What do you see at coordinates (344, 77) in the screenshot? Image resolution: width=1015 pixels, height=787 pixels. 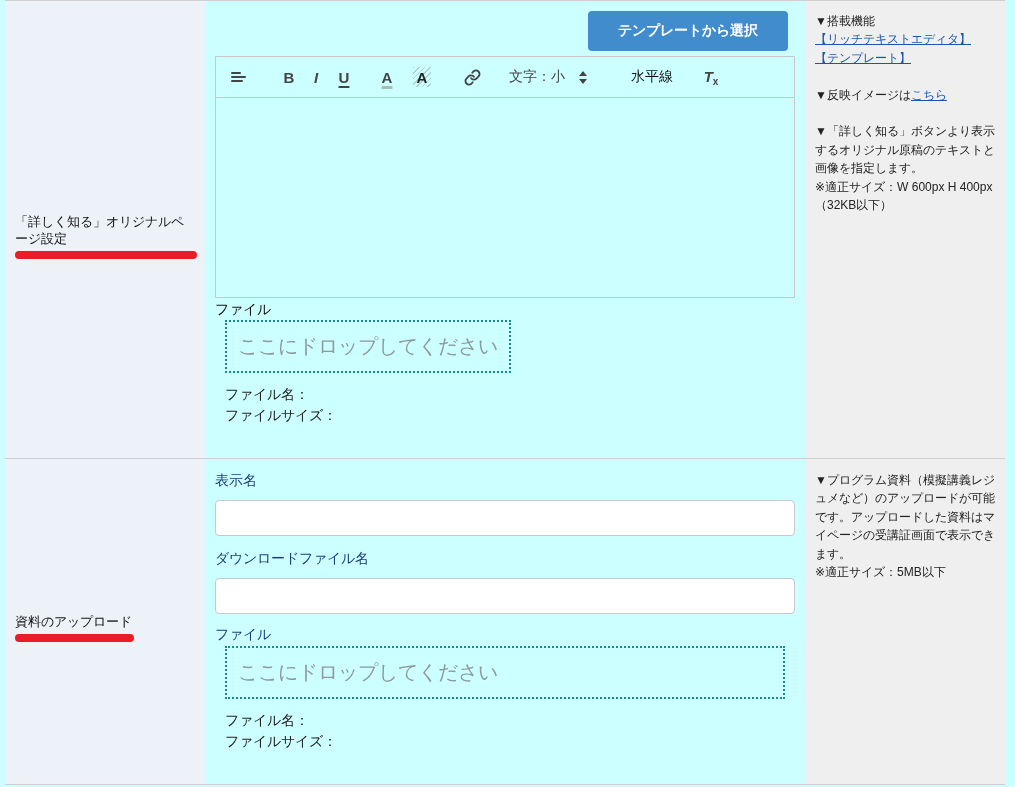 I see `underline-button: U` at bounding box center [344, 77].